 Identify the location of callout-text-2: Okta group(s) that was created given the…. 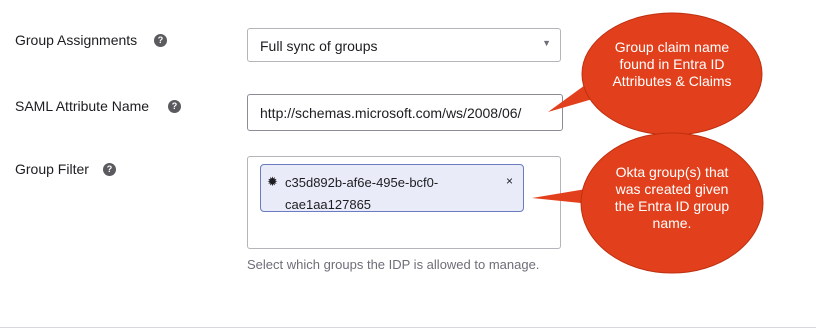
(672, 197).